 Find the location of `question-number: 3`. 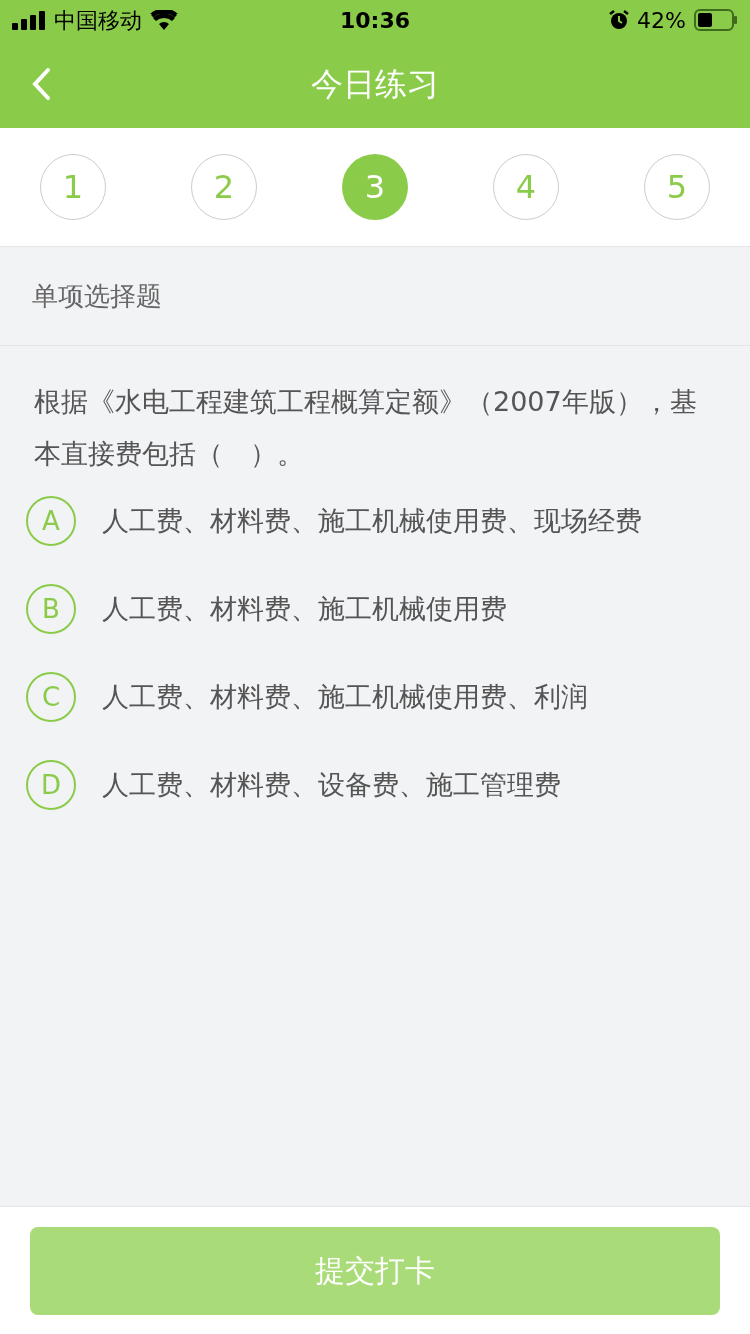

question-number: 3 is located at coordinates (375, 187).